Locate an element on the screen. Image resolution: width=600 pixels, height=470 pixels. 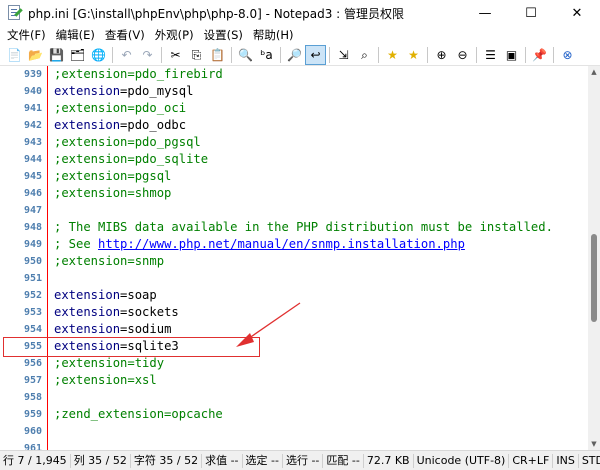
find-icon: 🔍 is located at coordinates (245, 55).